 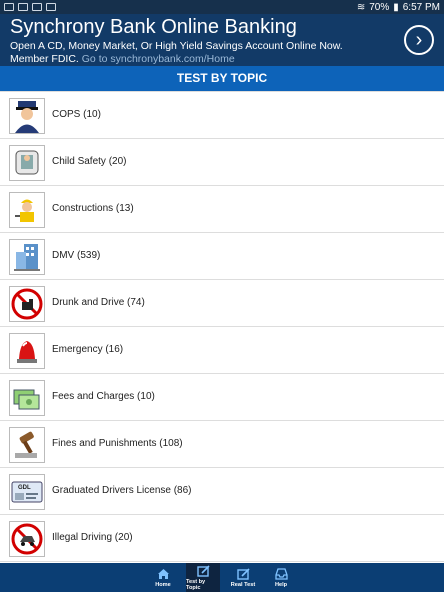 What do you see at coordinates (92, 537) in the screenshot?
I see `topic-label: Illegal Driving (20)` at bounding box center [92, 537].